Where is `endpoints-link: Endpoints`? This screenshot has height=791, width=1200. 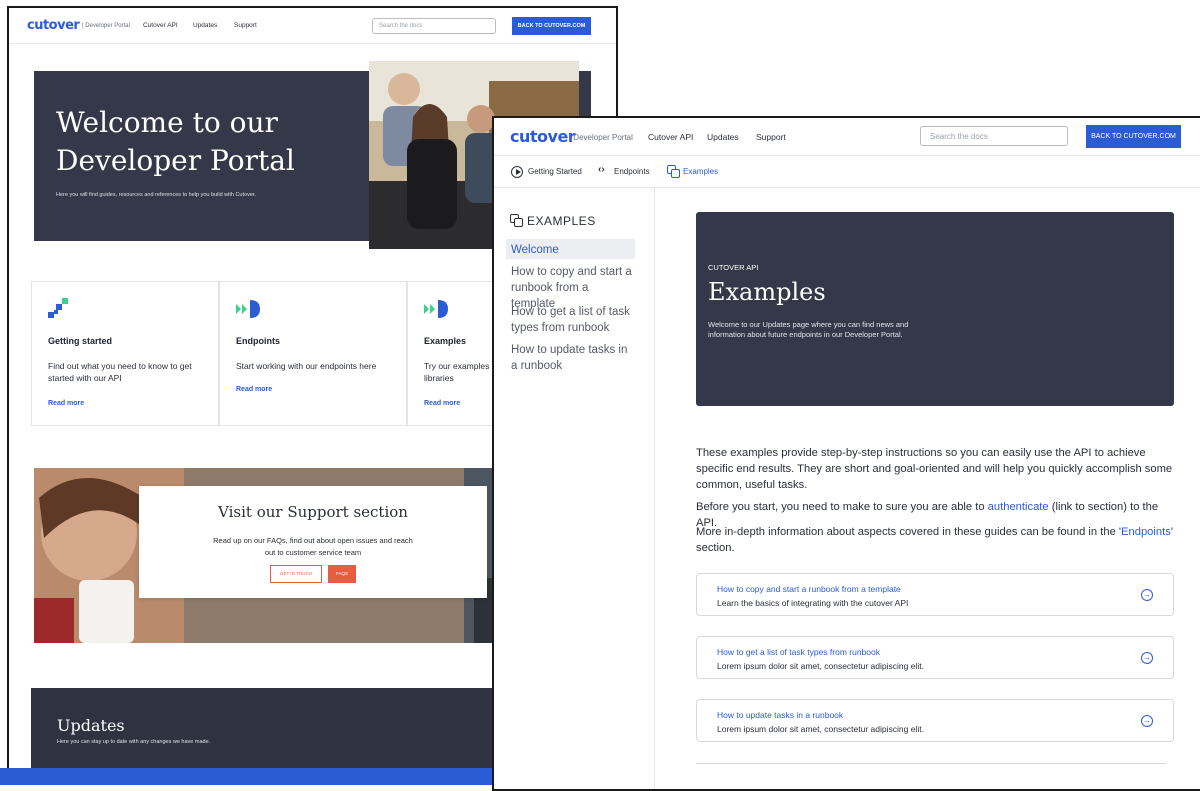 endpoints-link: Endpoints is located at coordinates (1146, 532).